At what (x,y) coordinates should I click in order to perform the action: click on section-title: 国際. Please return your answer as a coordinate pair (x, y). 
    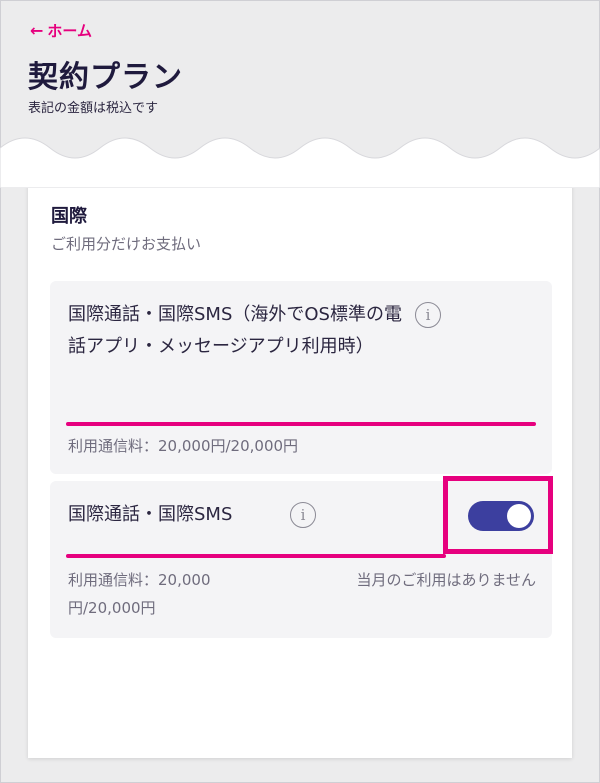
    Looking at the image, I should click on (69, 216).